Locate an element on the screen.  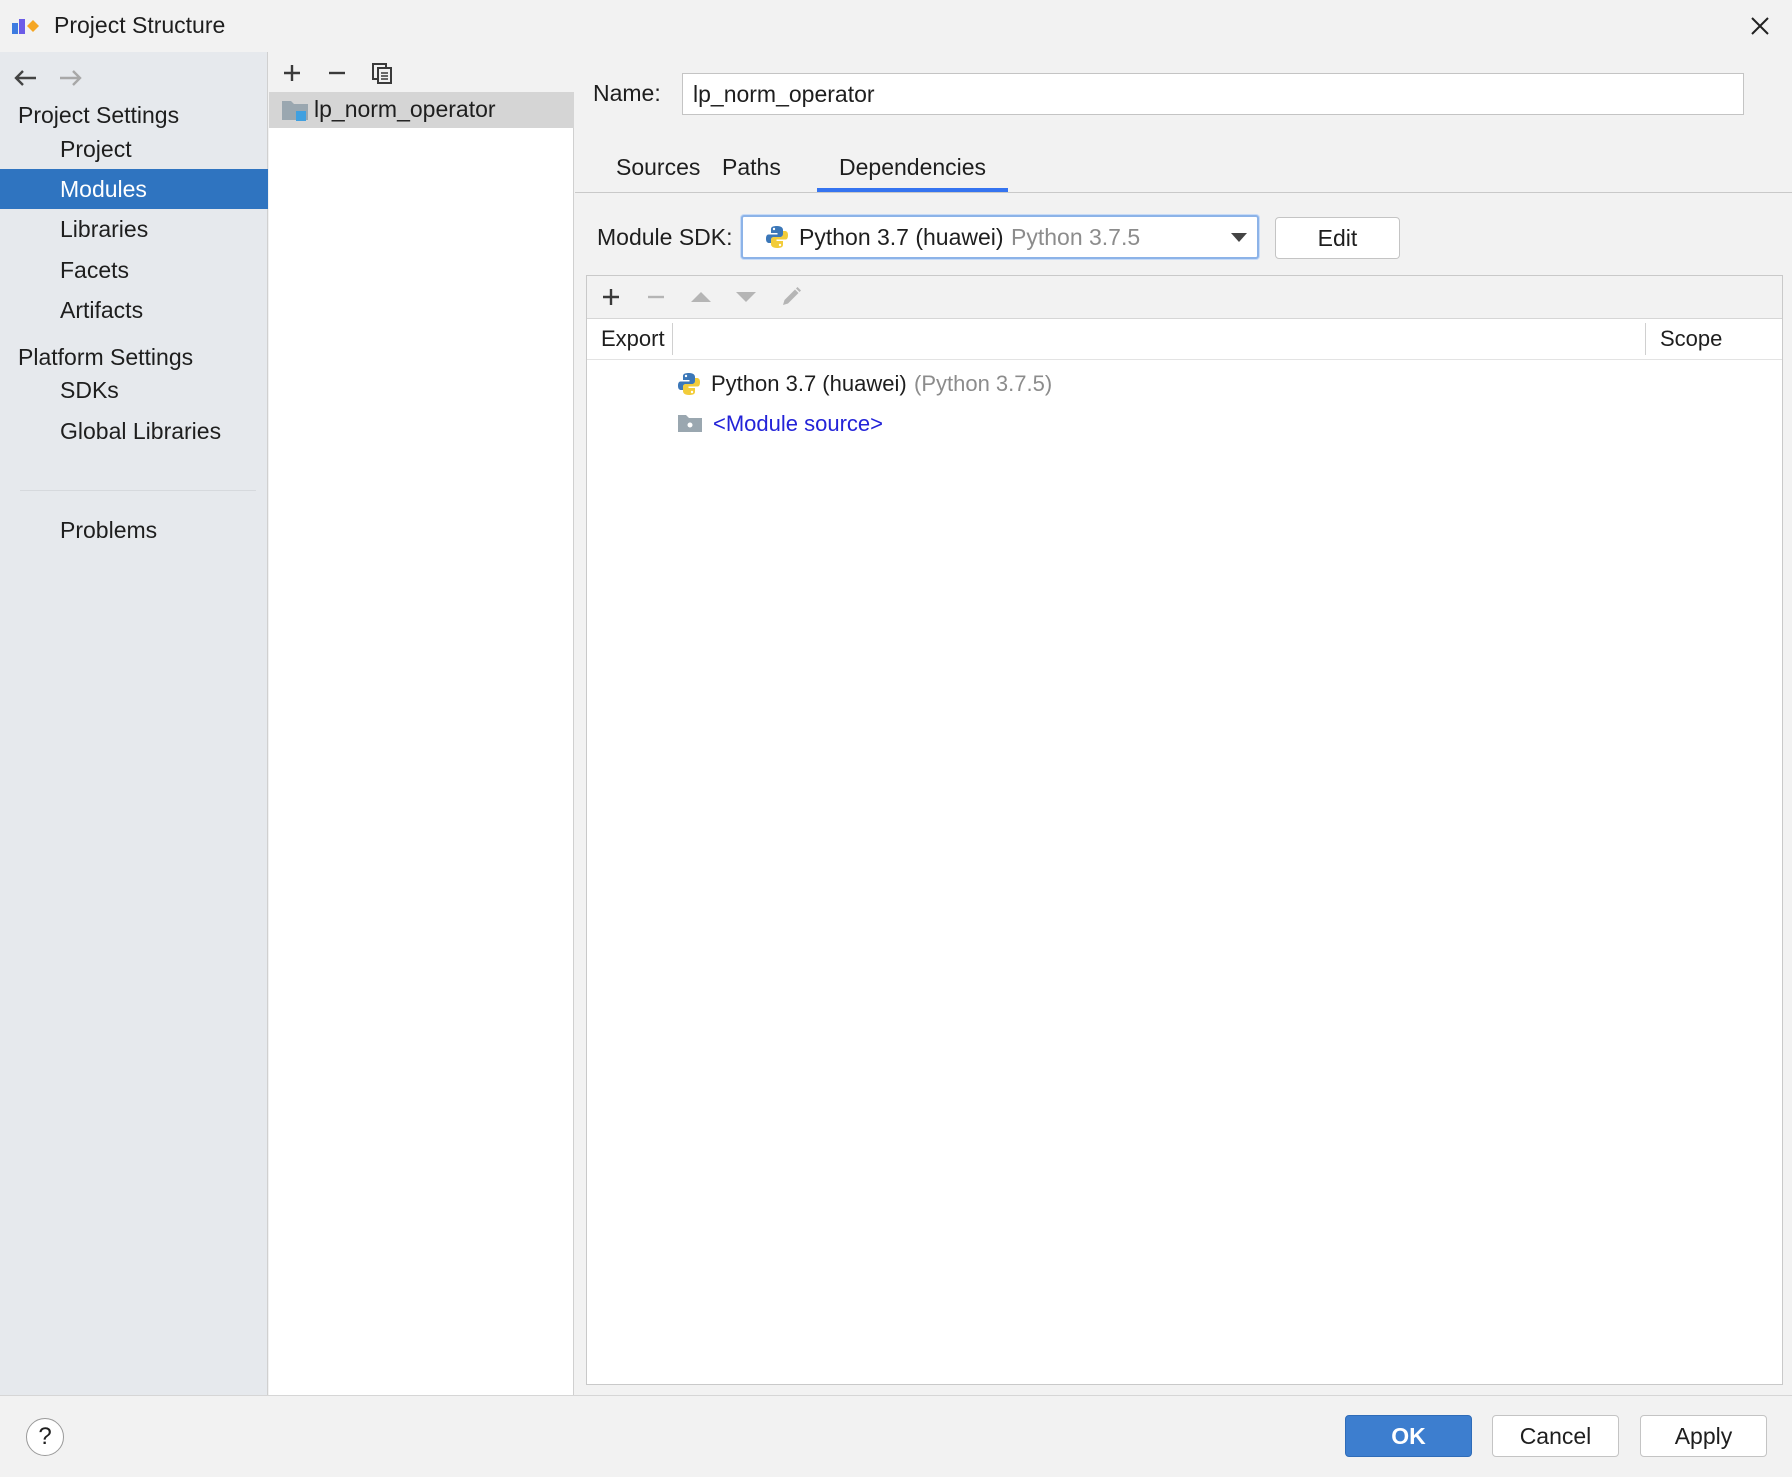
triangle-up-icon is located at coordinates (701, 297).